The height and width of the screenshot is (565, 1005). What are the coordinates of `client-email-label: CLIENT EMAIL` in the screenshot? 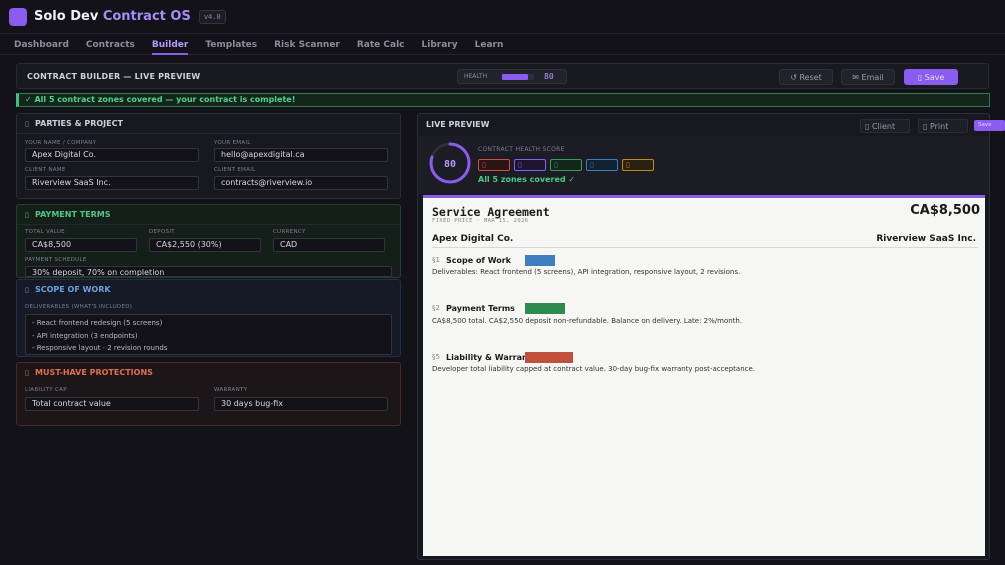 It's located at (235, 170).